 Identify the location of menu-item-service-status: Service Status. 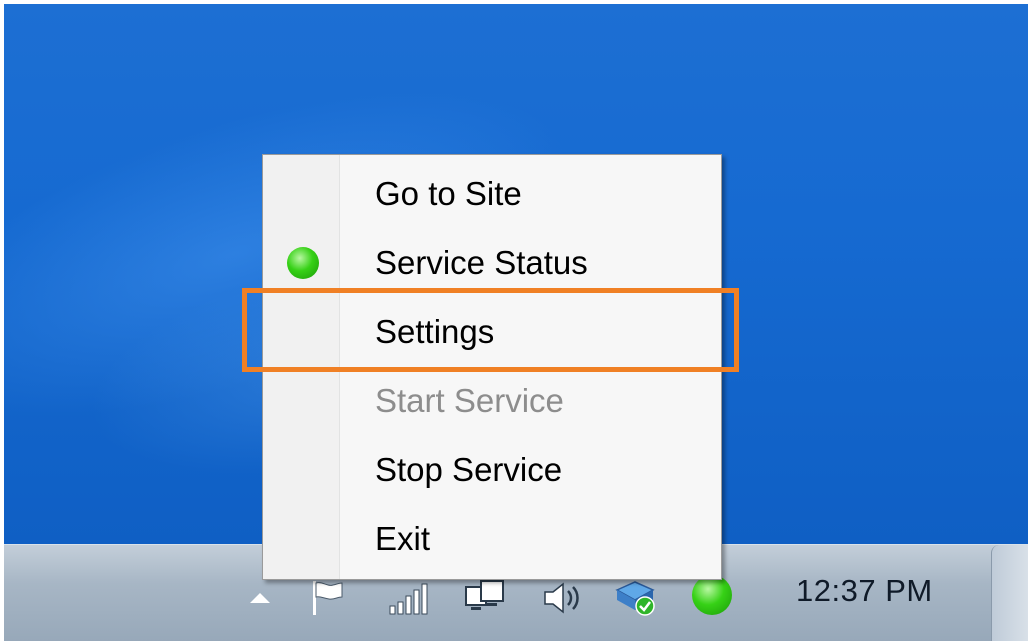
(492, 263).